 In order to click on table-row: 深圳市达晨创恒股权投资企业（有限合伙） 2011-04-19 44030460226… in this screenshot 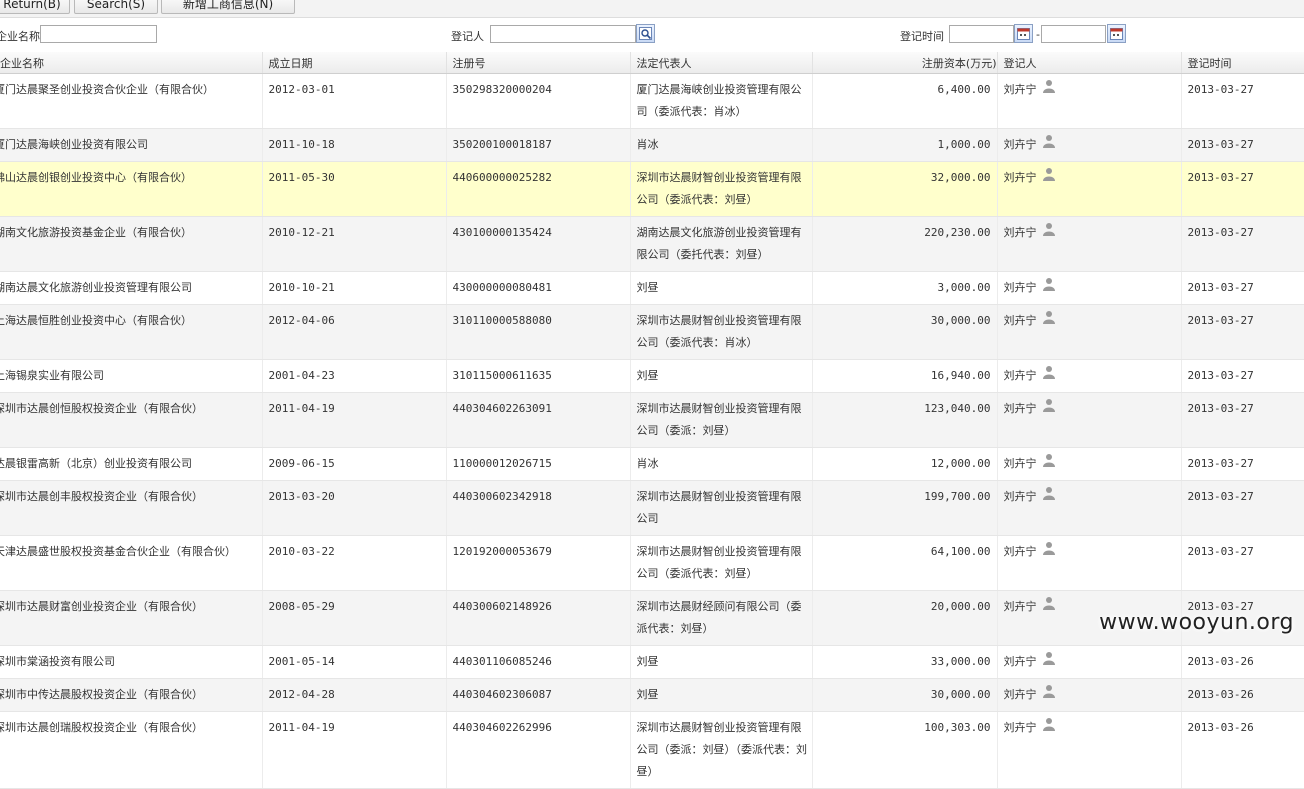, I will do `click(652, 420)`.